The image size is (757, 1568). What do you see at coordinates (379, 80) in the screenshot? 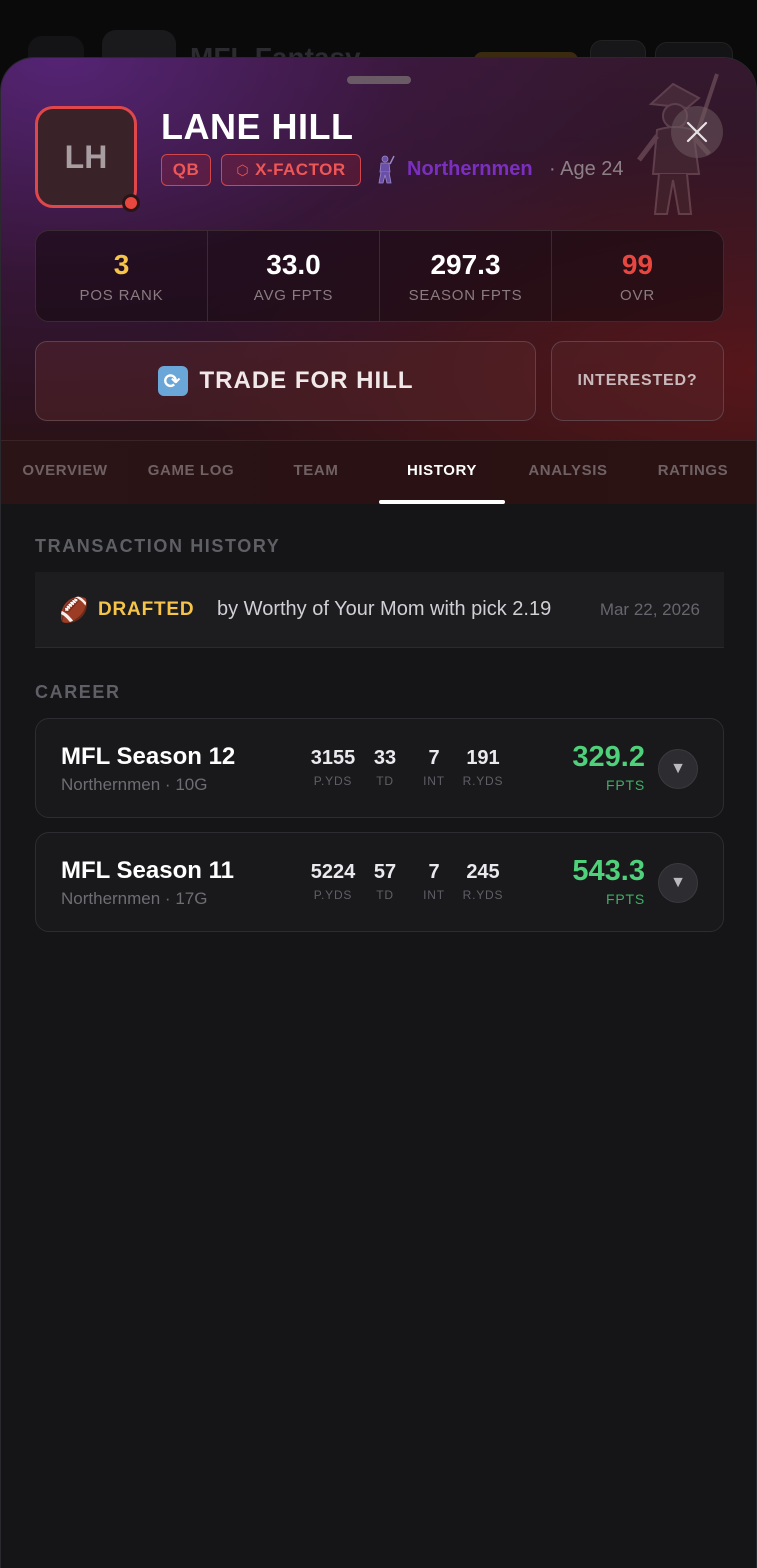
I see `drag-handle` at bounding box center [379, 80].